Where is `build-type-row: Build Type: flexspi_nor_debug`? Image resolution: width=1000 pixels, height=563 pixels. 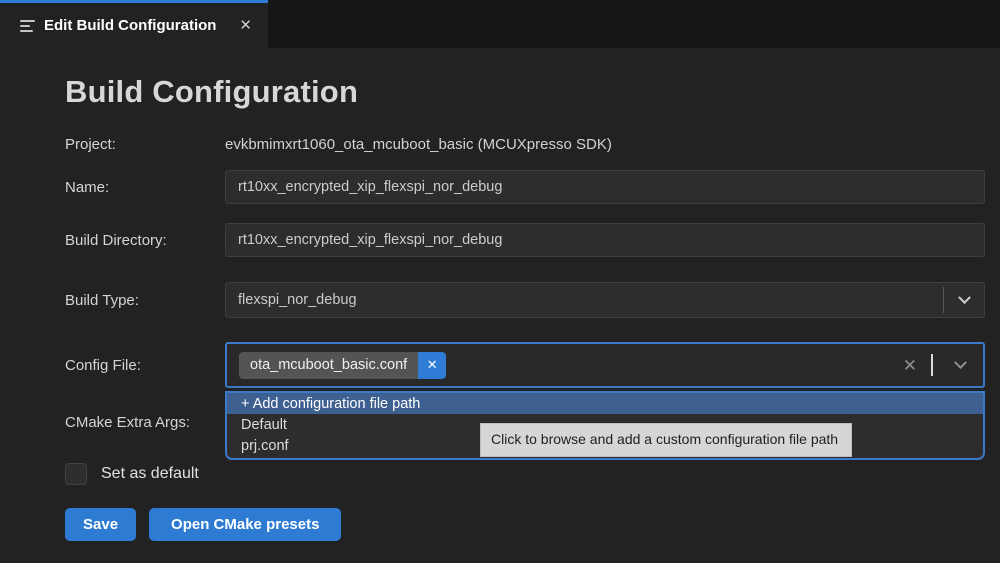
build-type-row: Build Type: flexspi_nor_debug is located at coordinates (525, 300).